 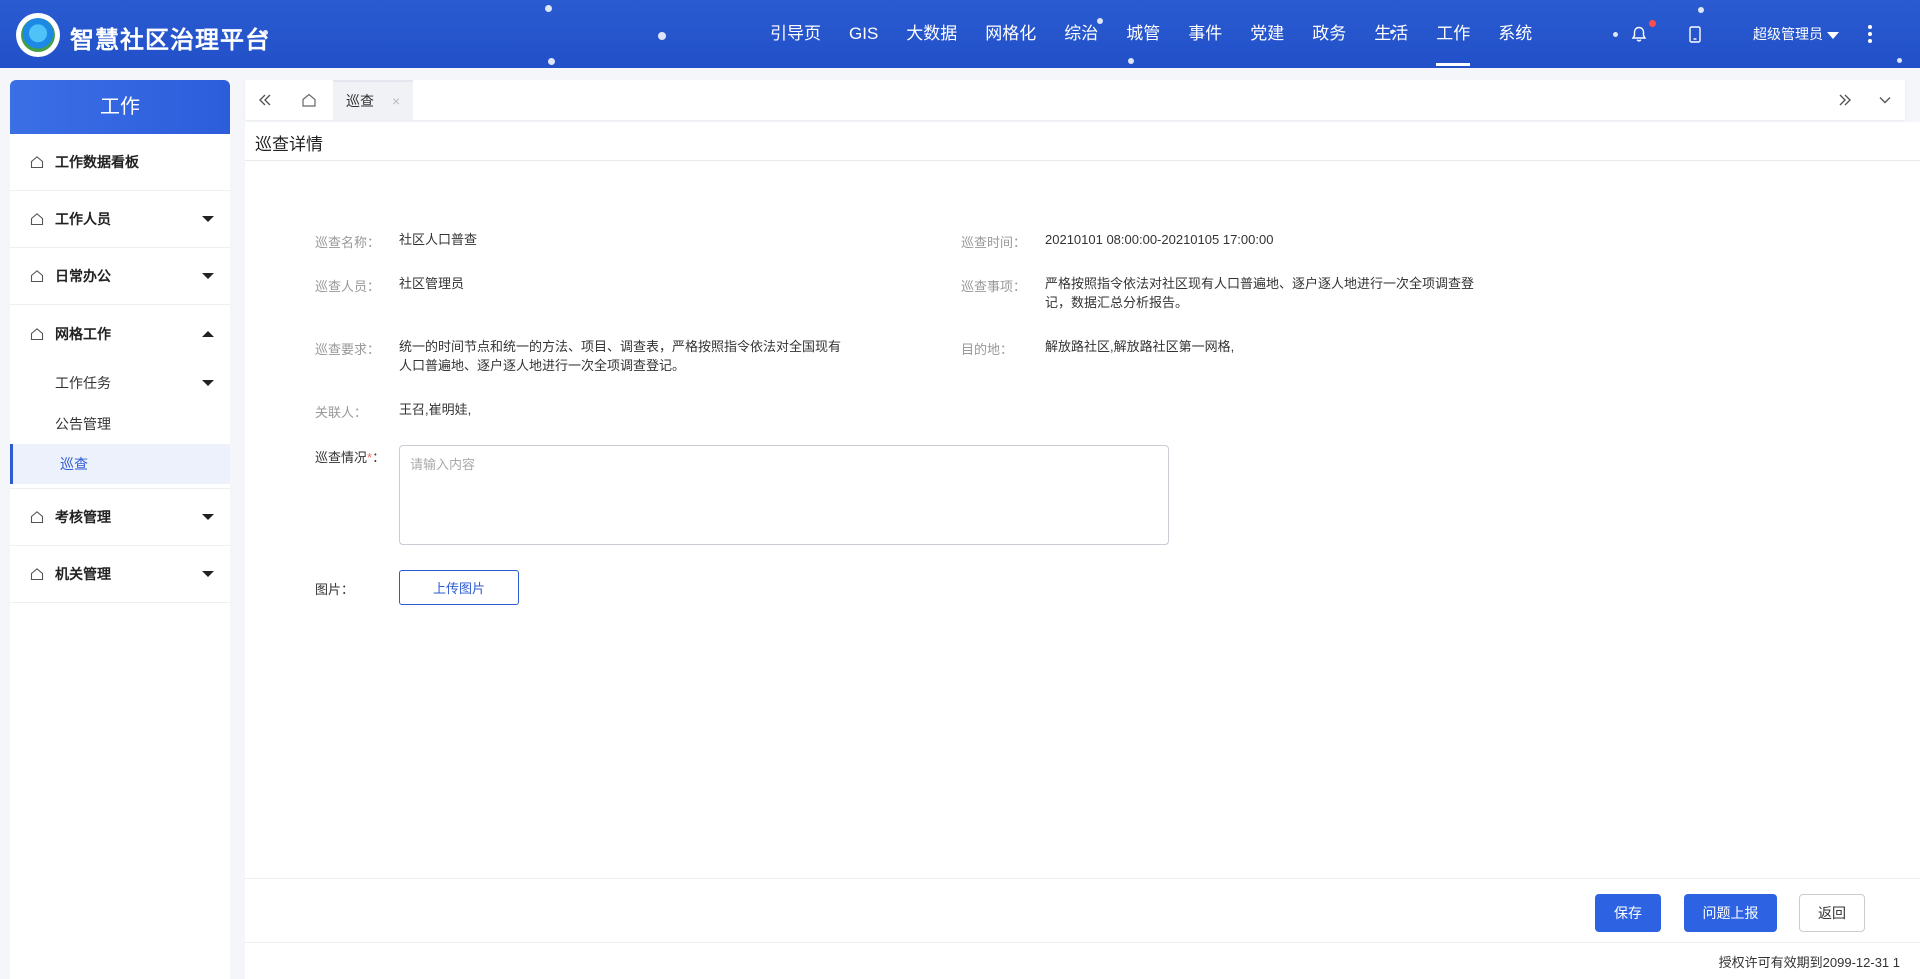 I want to click on sidebar-item-label: 工作人员, so click(x=83, y=219).